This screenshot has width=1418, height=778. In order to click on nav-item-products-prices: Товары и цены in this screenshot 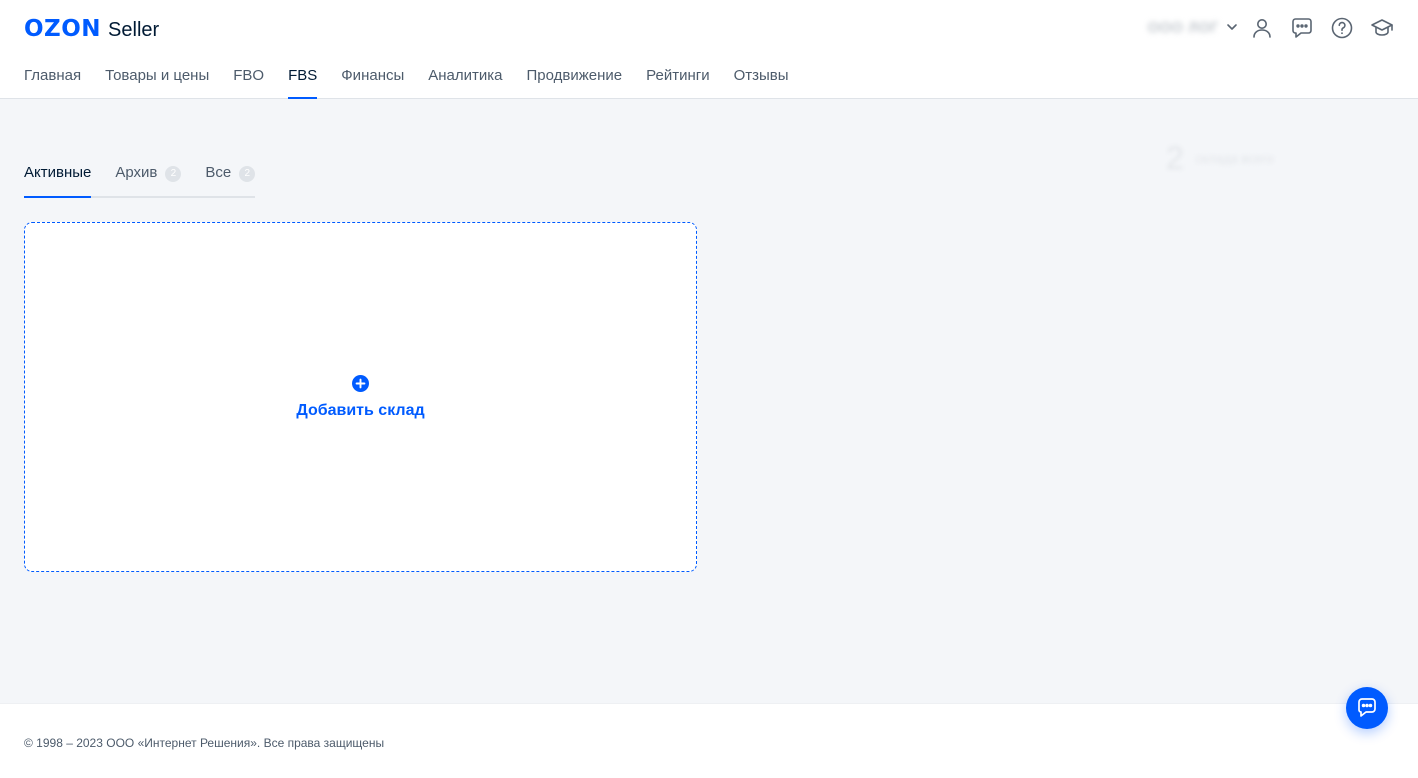, I will do `click(157, 83)`.